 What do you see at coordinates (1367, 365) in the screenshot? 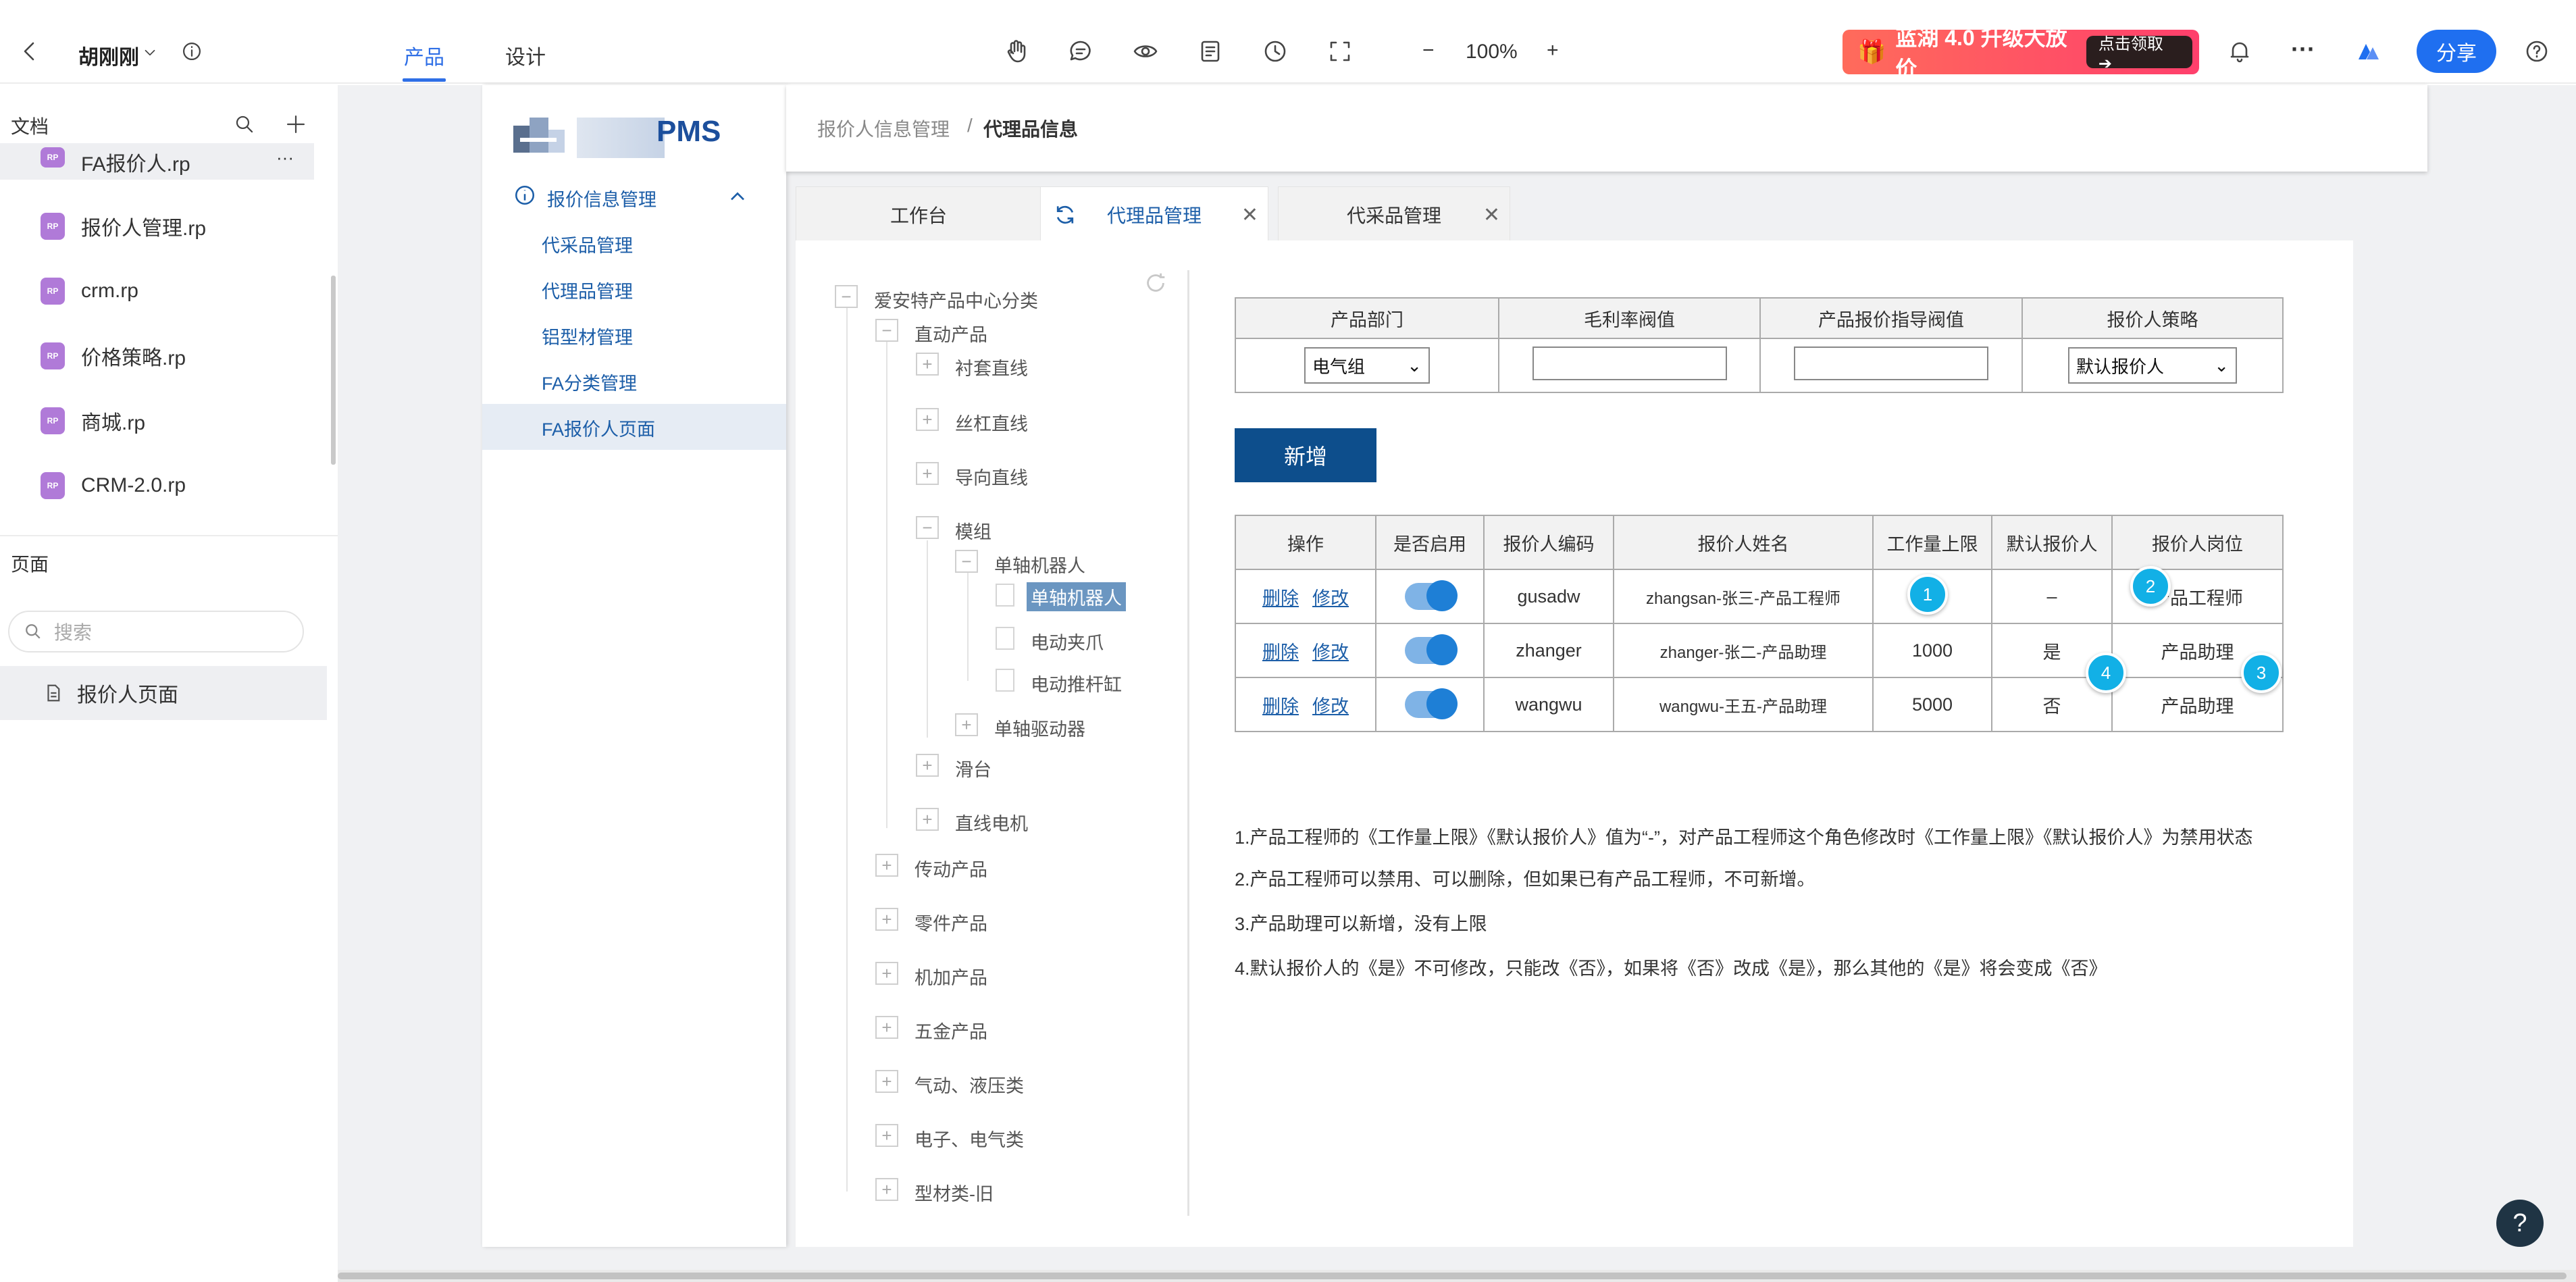
I see `department-select: 电气组 ⌄` at bounding box center [1367, 365].